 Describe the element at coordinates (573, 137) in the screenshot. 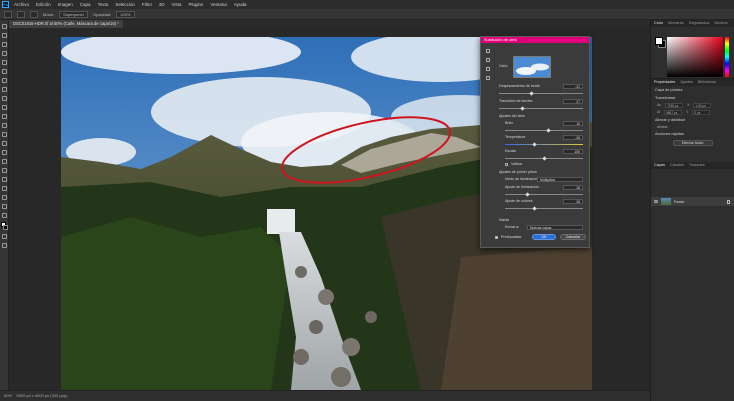

I see `temperature-field: -26` at that location.